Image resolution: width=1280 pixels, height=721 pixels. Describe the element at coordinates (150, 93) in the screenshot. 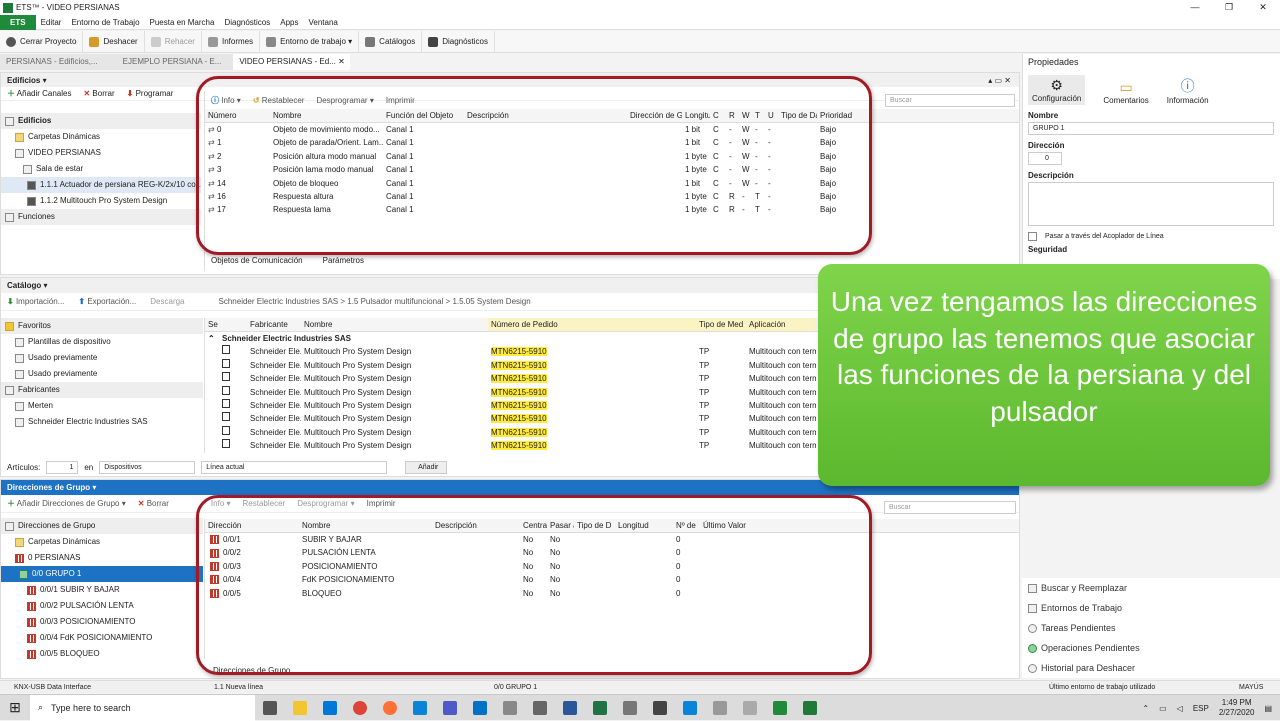

I see `program-button: ⬇ Programar` at that location.